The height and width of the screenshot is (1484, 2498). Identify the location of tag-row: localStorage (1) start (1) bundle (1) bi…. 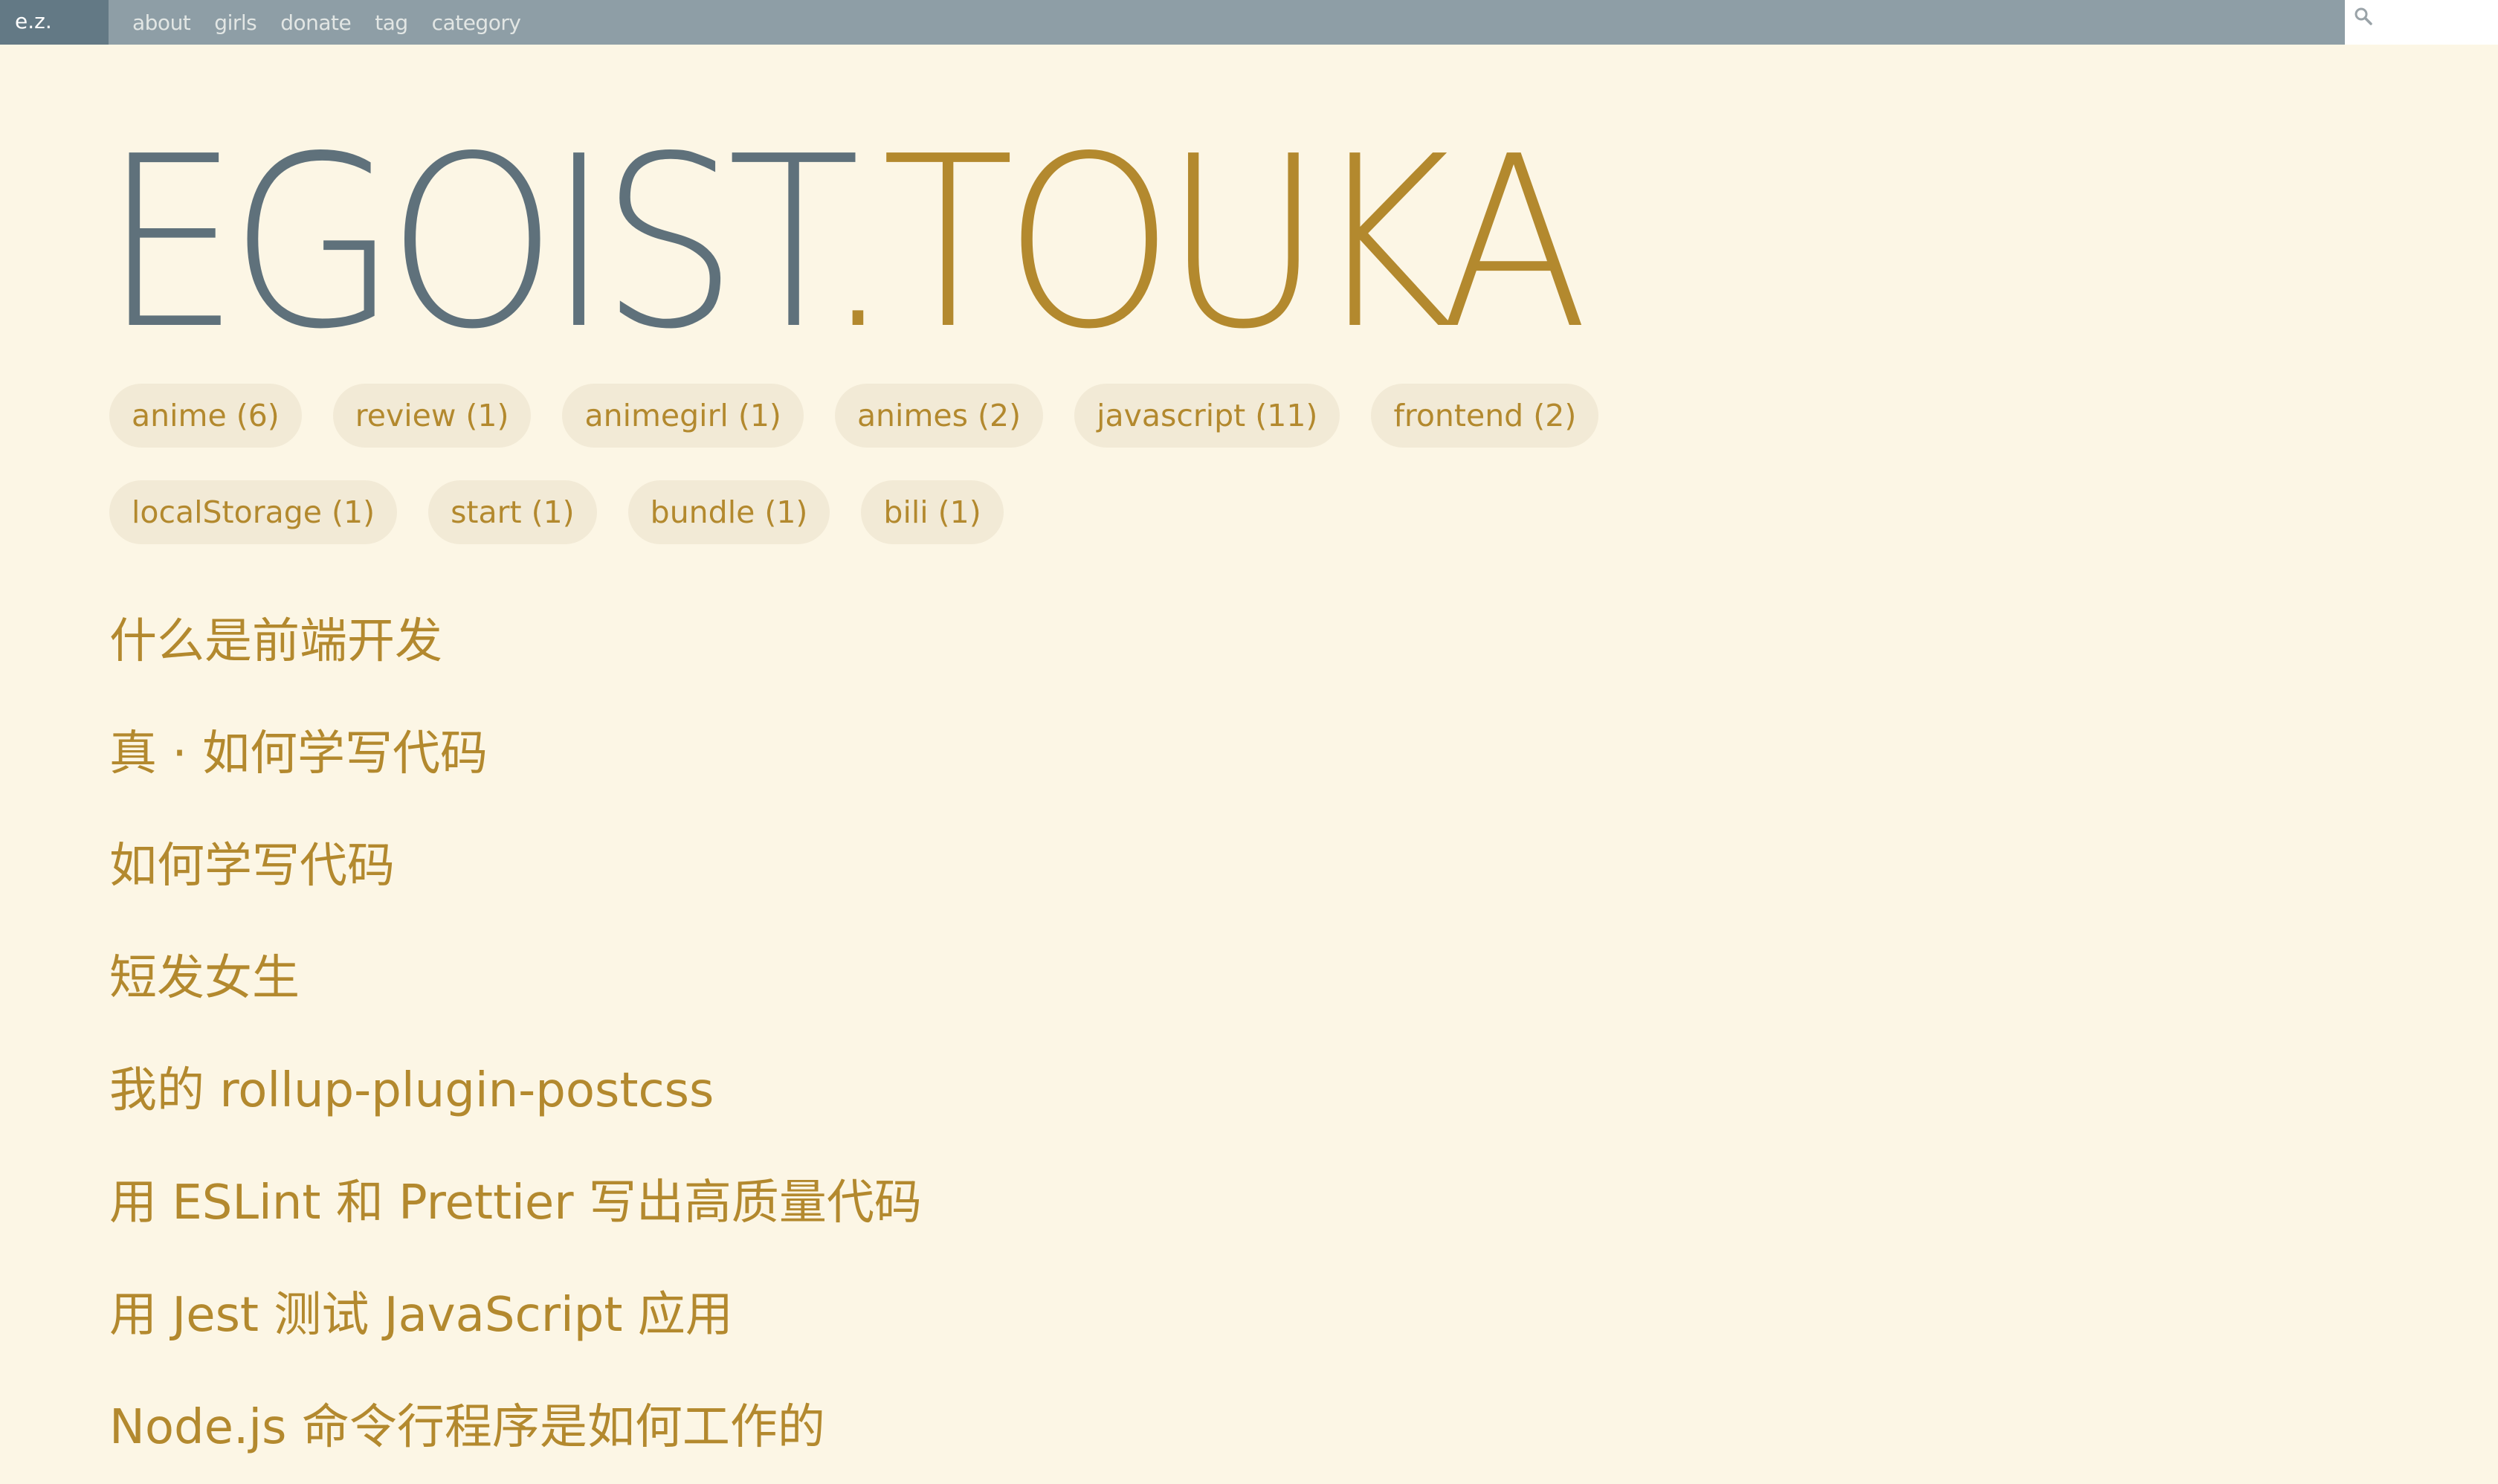
(927, 512).